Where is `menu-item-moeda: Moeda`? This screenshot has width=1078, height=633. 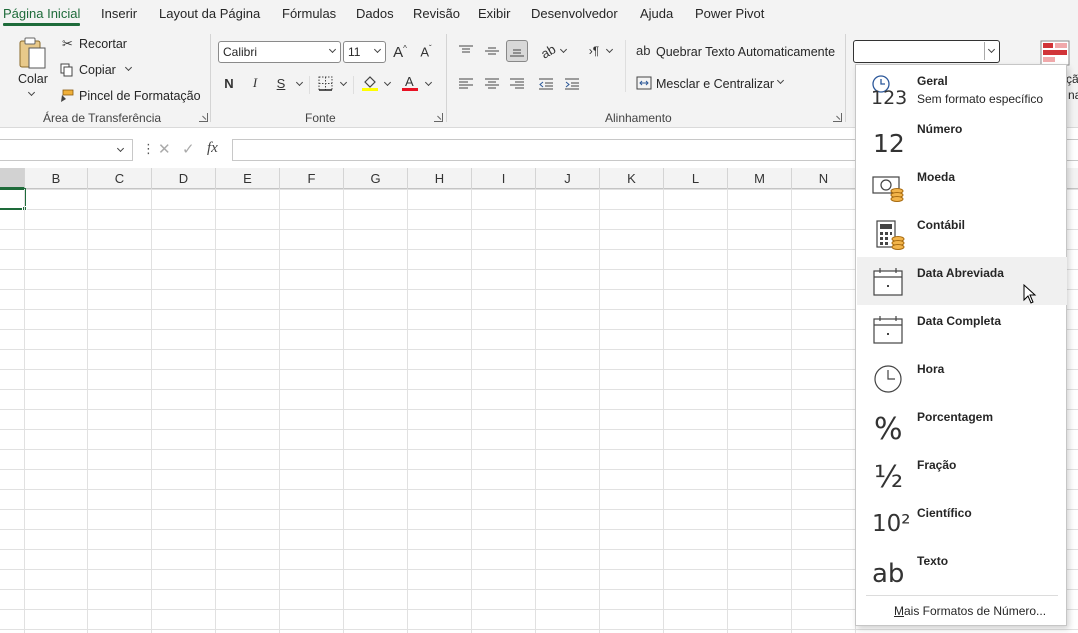
menu-item-moeda: Moeda is located at coordinates (962, 185).